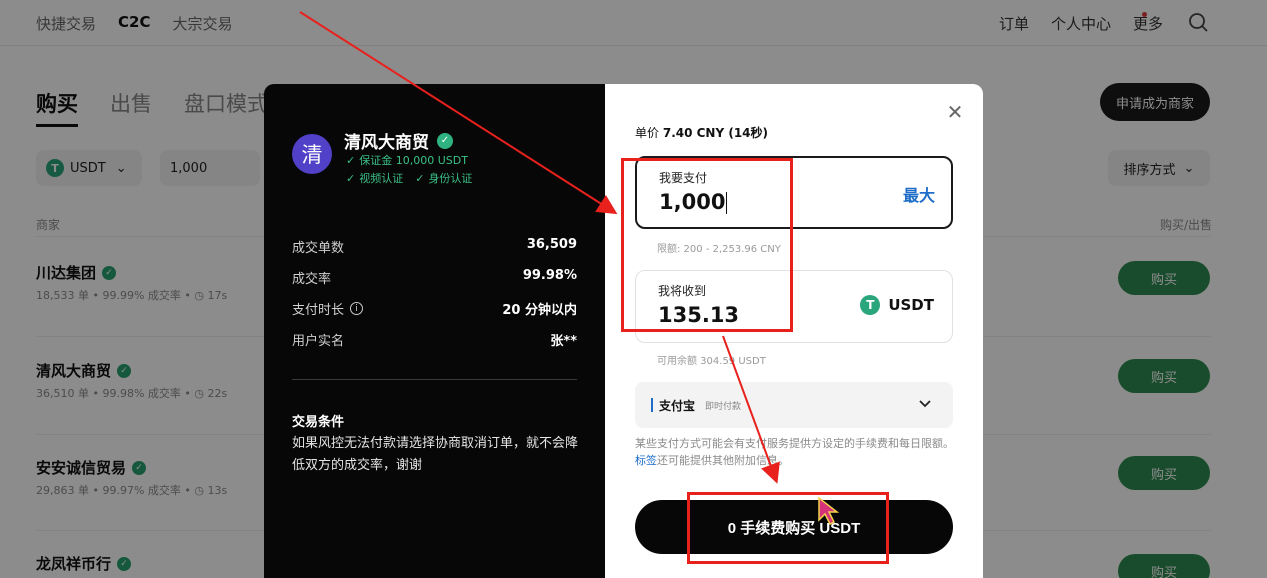  What do you see at coordinates (829, 511) in the screenshot?
I see `mouse-cursor-icon` at bounding box center [829, 511].